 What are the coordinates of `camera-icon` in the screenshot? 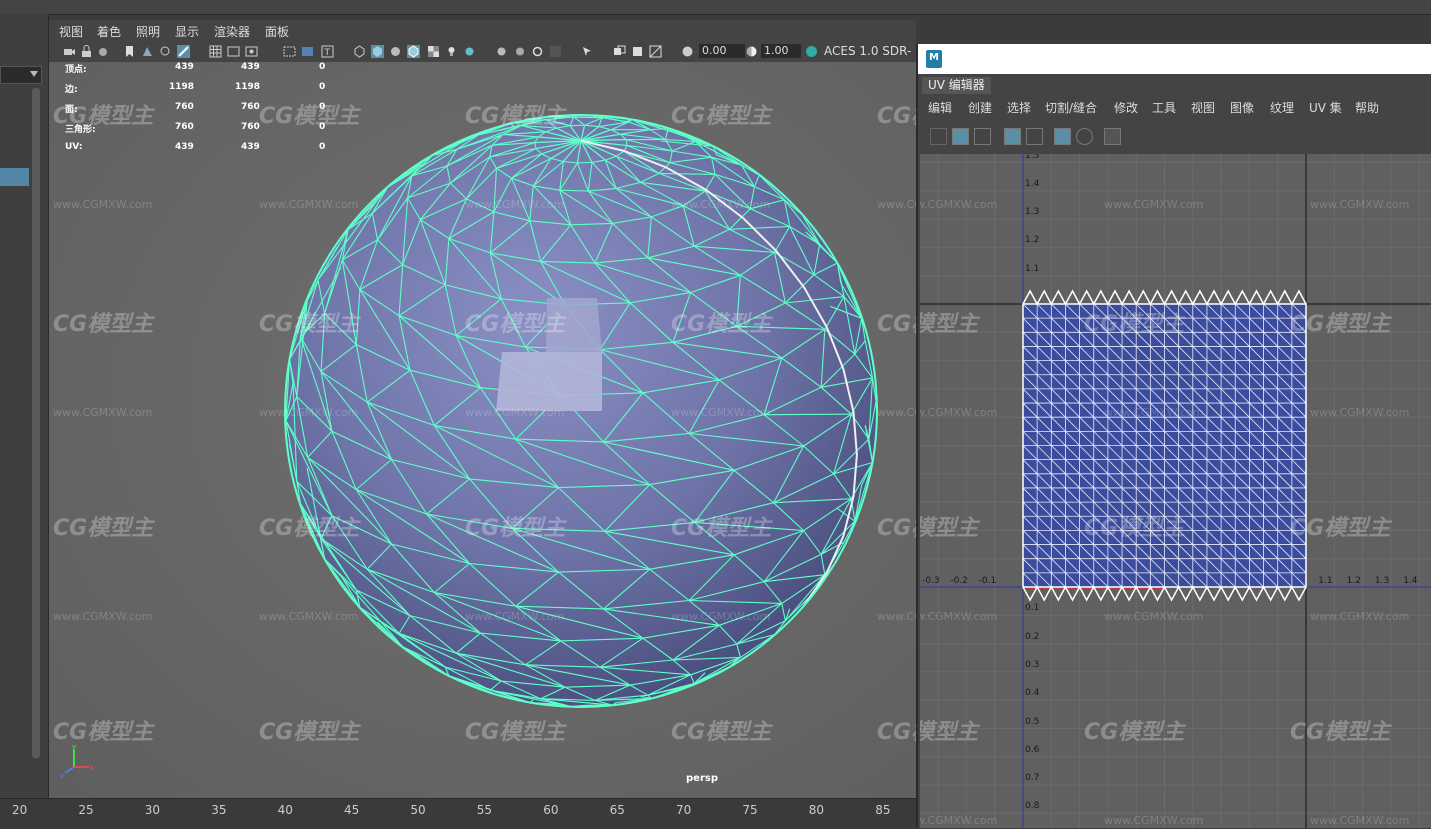 It's located at (69, 51).